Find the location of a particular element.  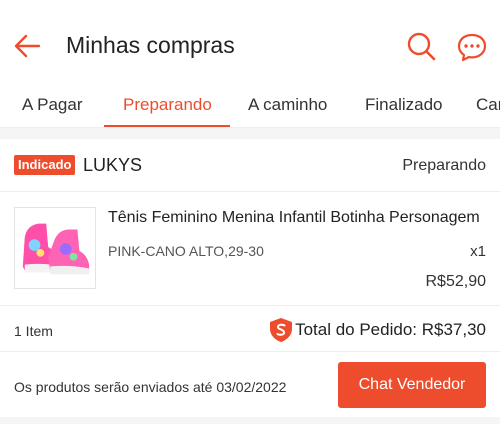

order-total: Total do Pedido: R$37,30 is located at coordinates (390, 329).